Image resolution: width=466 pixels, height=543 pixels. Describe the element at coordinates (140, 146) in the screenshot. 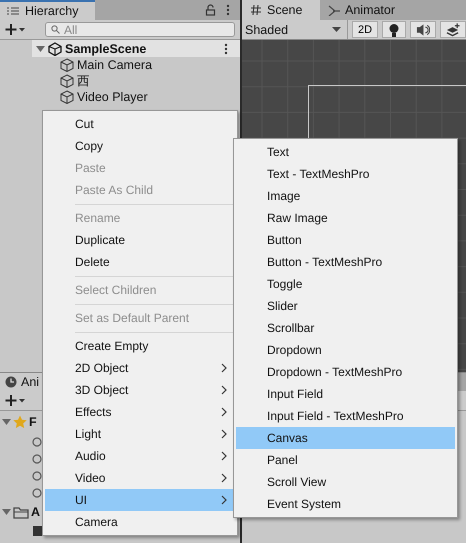

I see `menu-item: Copy` at that location.